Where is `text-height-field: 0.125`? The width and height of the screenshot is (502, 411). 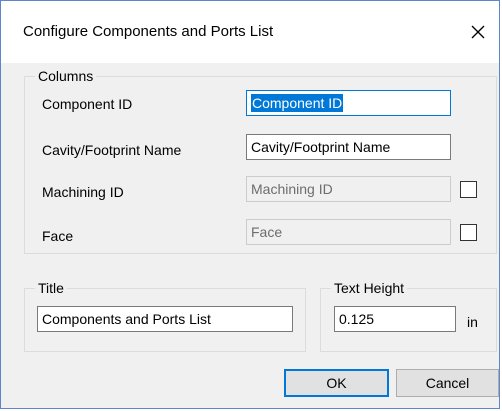
text-height-field: 0.125 is located at coordinates (395, 319).